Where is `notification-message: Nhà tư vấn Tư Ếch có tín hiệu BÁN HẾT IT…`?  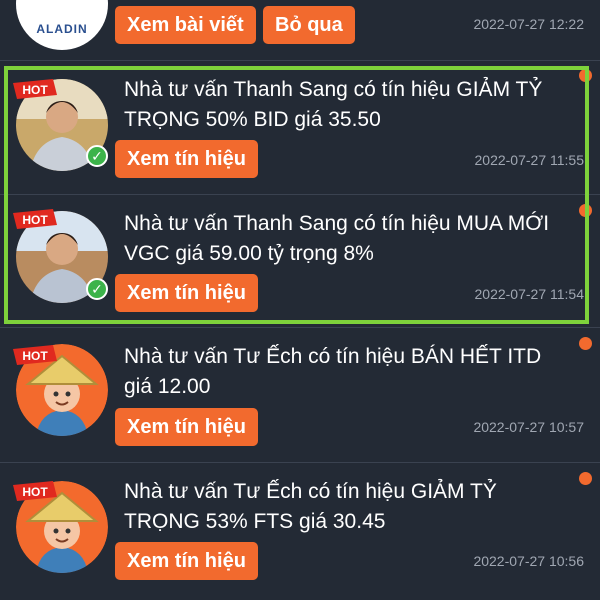 notification-message: Nhà tư vấn Tư Ếch có tín hiệu BÁN HẾT IT… is located at coordinates (333, 371).